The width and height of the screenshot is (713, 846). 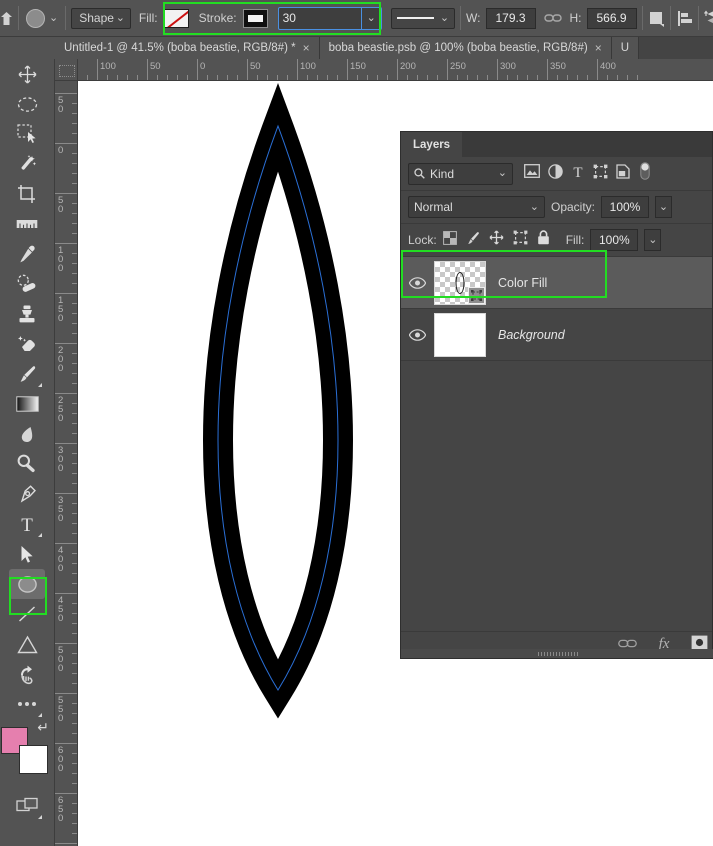 What do you see at coordinates (708, 18) in the screenshot?
I see `path-arrangement-icon` at bounding box center [708, 18].